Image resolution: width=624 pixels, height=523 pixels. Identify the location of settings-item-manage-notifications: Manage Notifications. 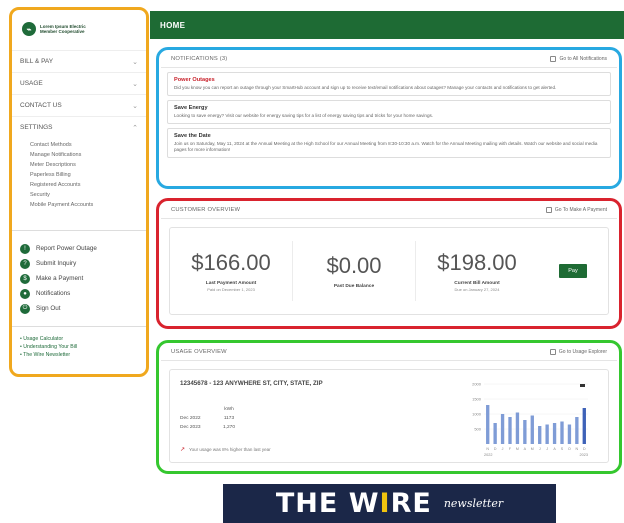
(88, 155).